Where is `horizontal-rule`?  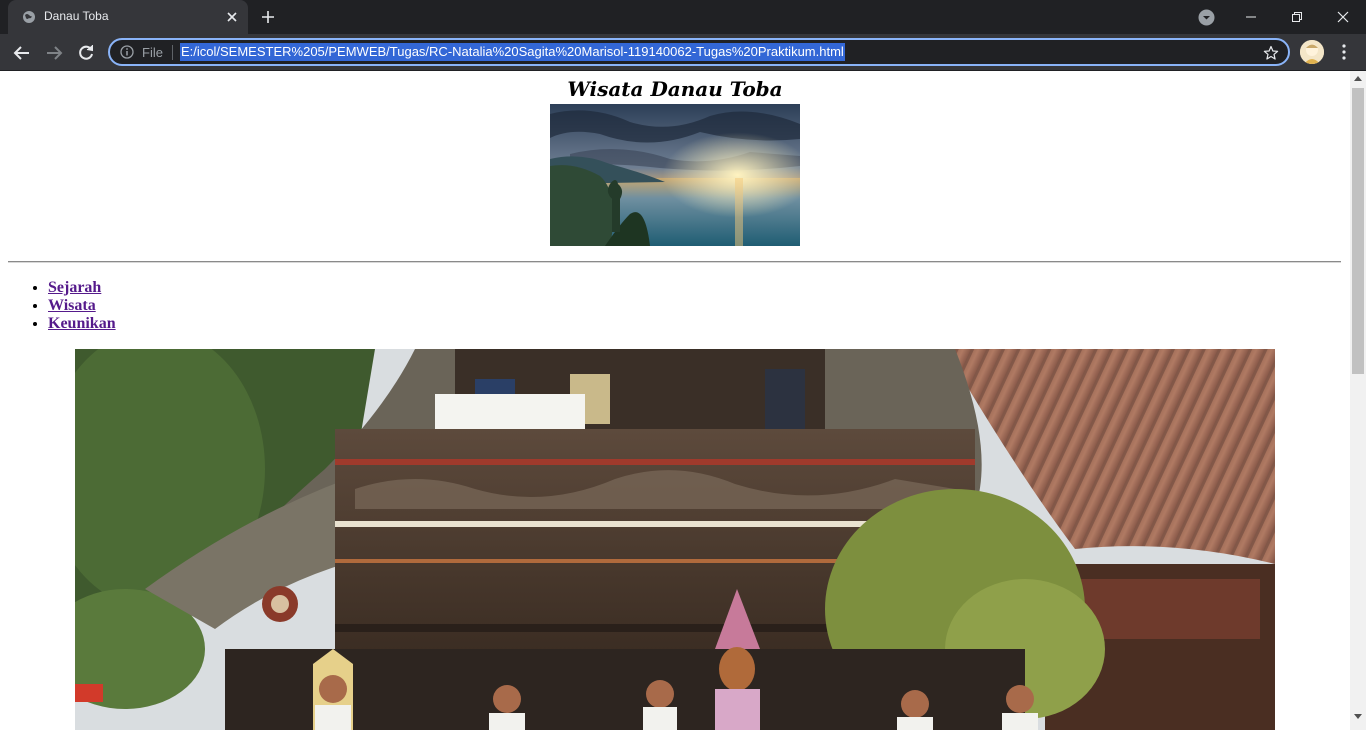 horizontal-rule is located at coordinates (674, 262).